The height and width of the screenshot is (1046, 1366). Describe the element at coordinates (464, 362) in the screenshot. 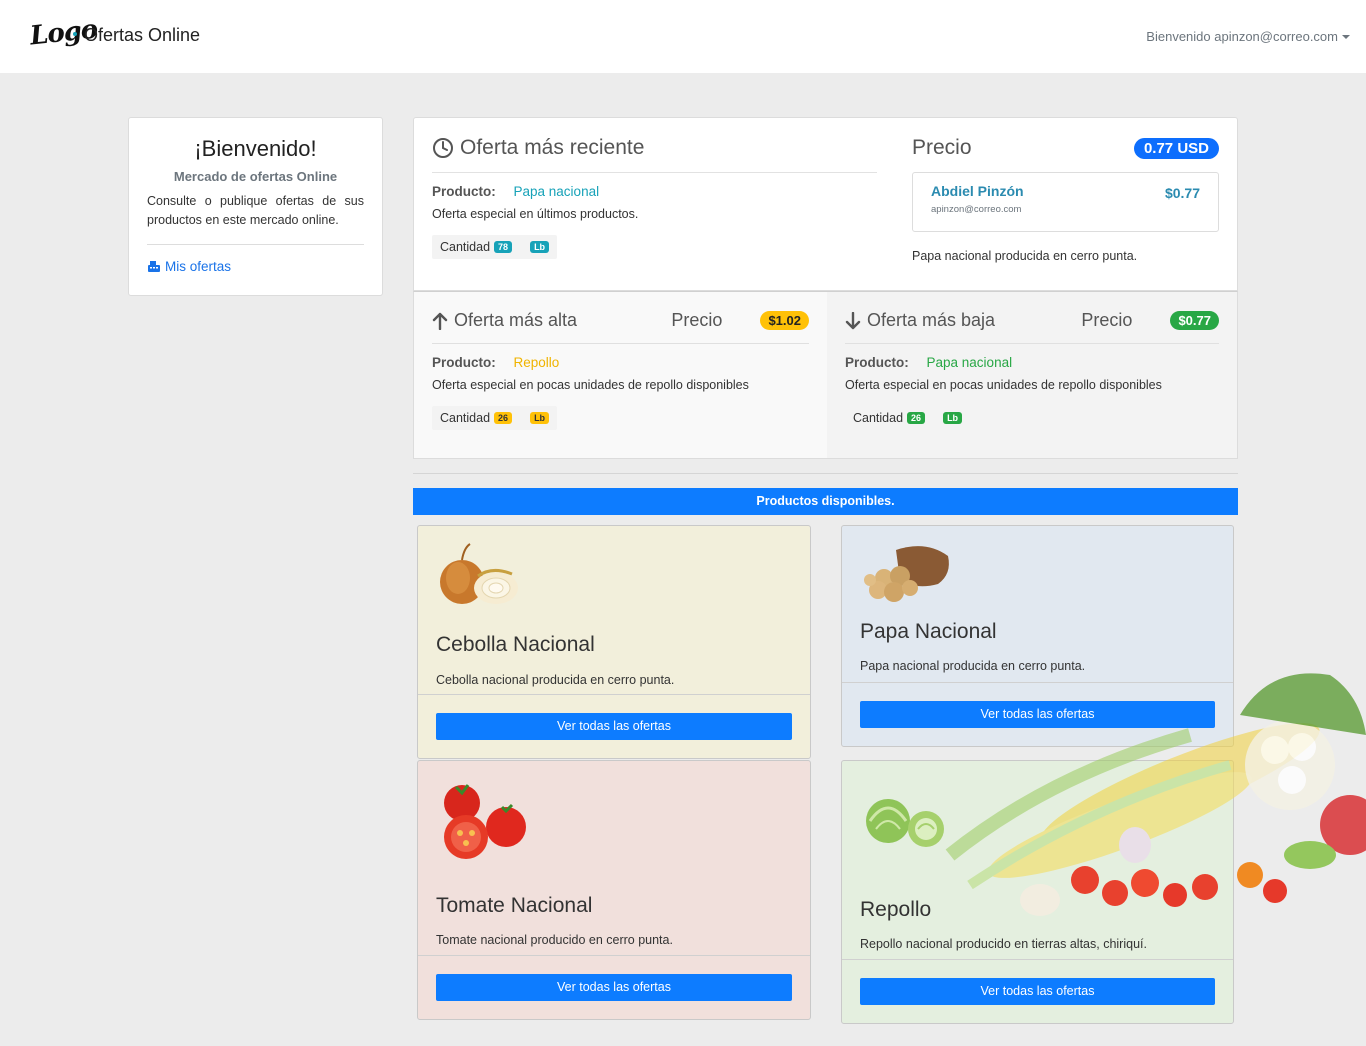

I see `highest-product-label: Producto:` at that location.